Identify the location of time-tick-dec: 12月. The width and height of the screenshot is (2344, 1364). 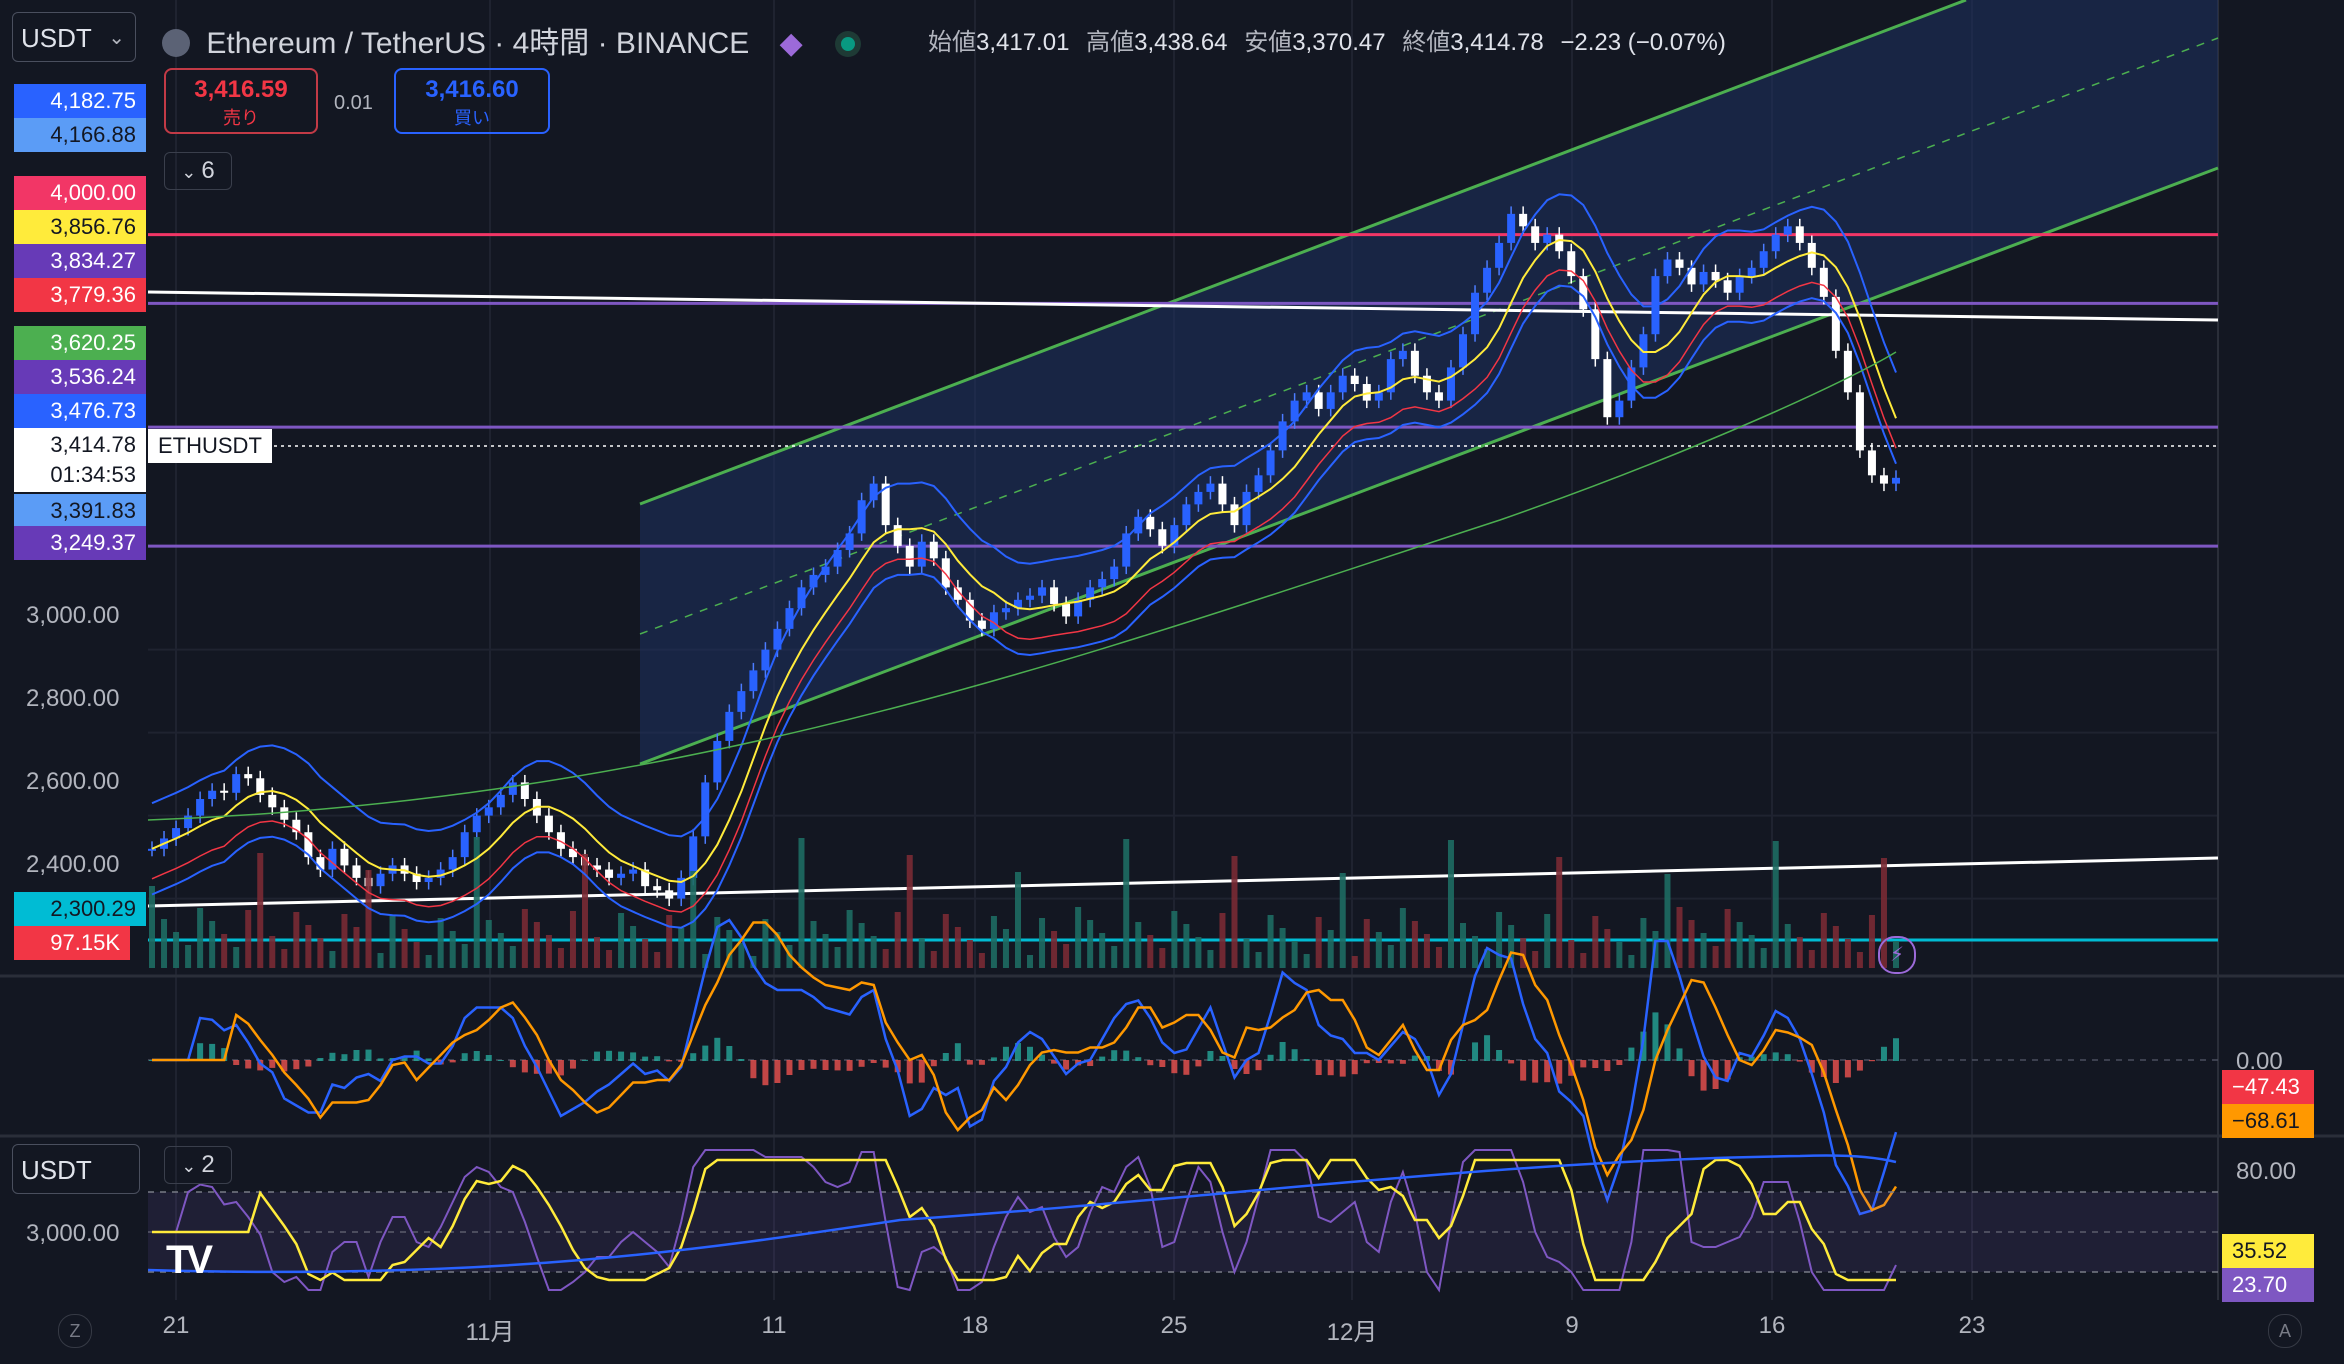
(1352, 1332).